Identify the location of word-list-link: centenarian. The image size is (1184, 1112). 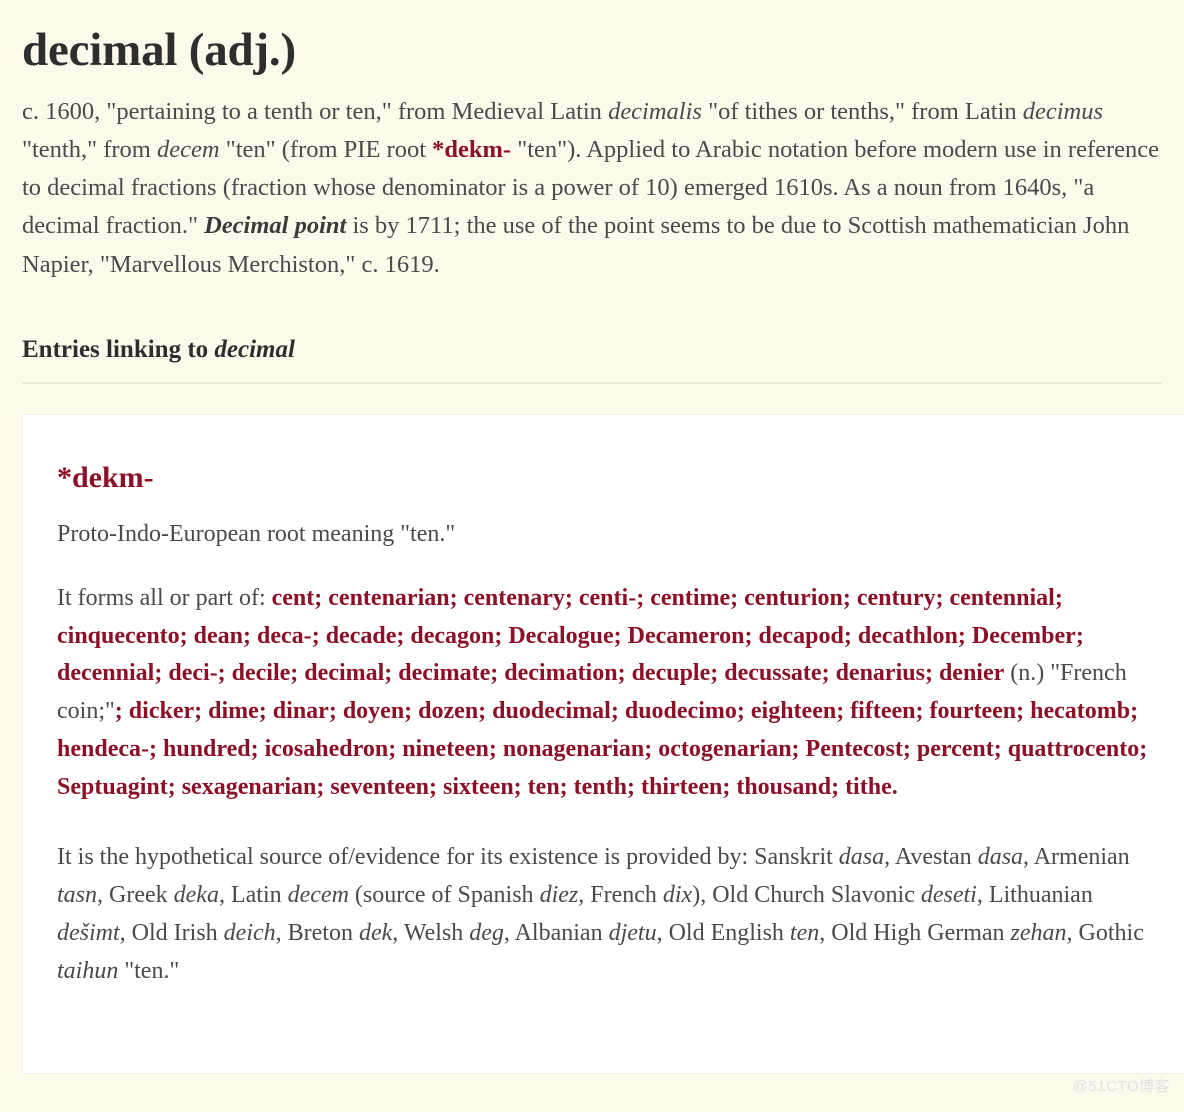
(388, 598).